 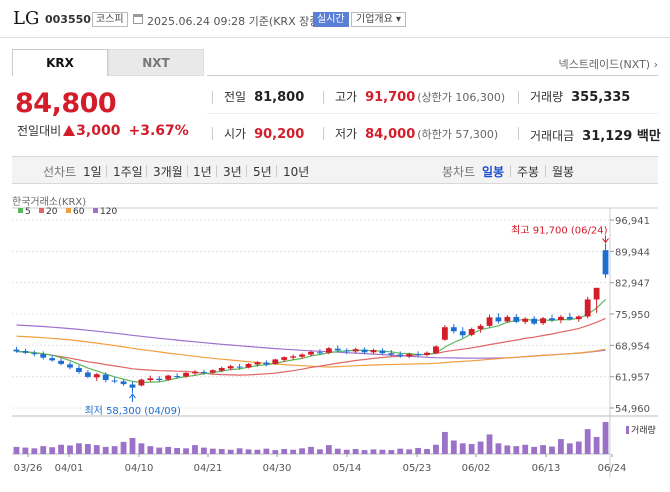 I want to click on legend-label: 60, so click(x=79, y=212).